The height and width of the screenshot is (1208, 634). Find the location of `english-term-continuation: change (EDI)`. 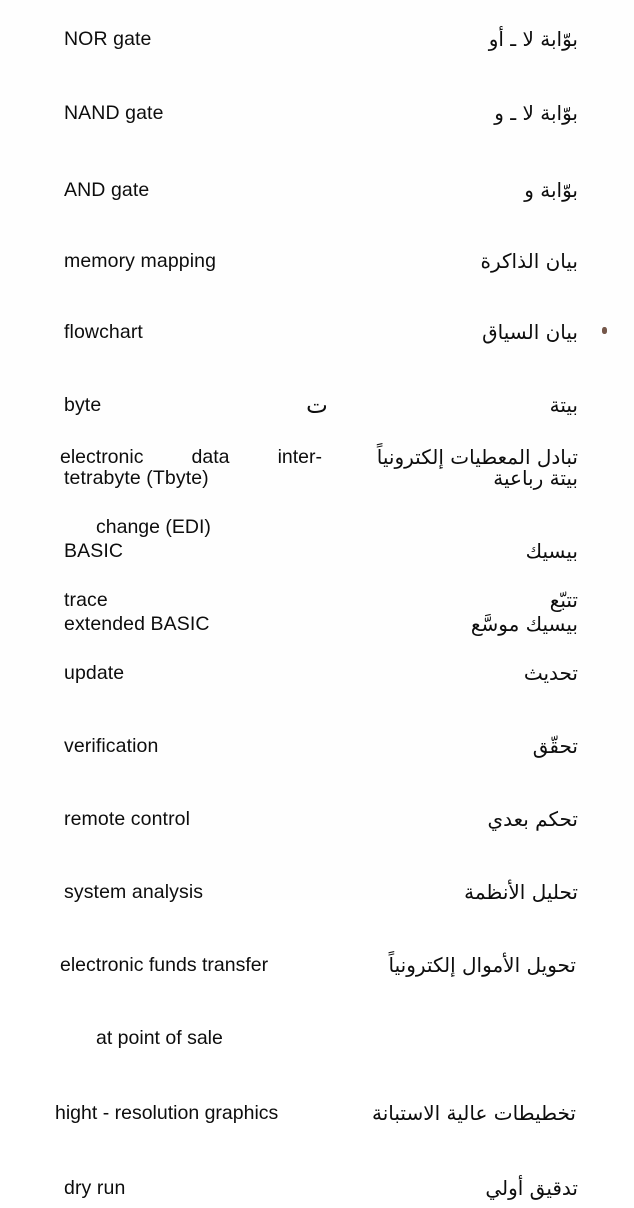

english-term-continuation: change (EDI) is located at coordinates (153, 527).